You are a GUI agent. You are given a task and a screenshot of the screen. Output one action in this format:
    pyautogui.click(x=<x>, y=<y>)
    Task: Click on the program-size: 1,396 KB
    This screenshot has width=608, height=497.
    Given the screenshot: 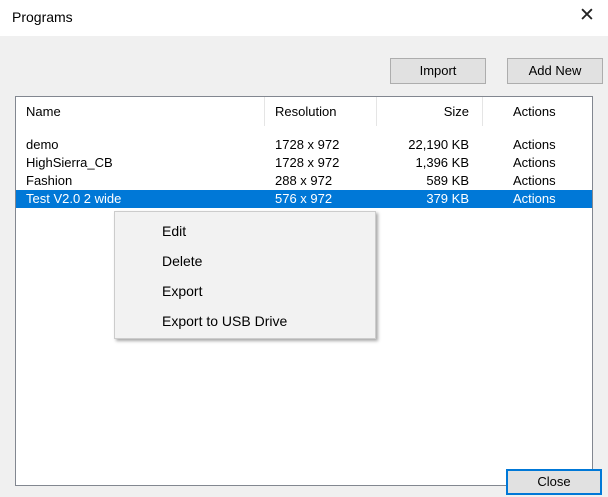 What is the action you would take?
    pyautogui.click(x=442, y=162)
    